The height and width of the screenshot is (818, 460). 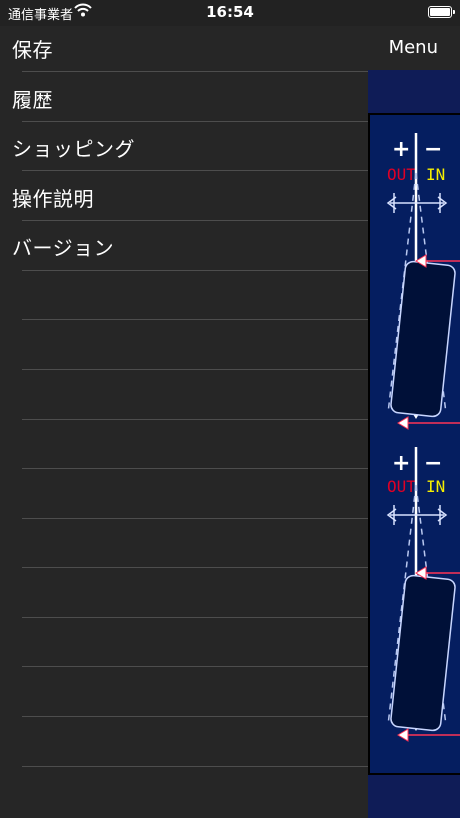 I want to click on battery-icon, so click(x=441, y=12).